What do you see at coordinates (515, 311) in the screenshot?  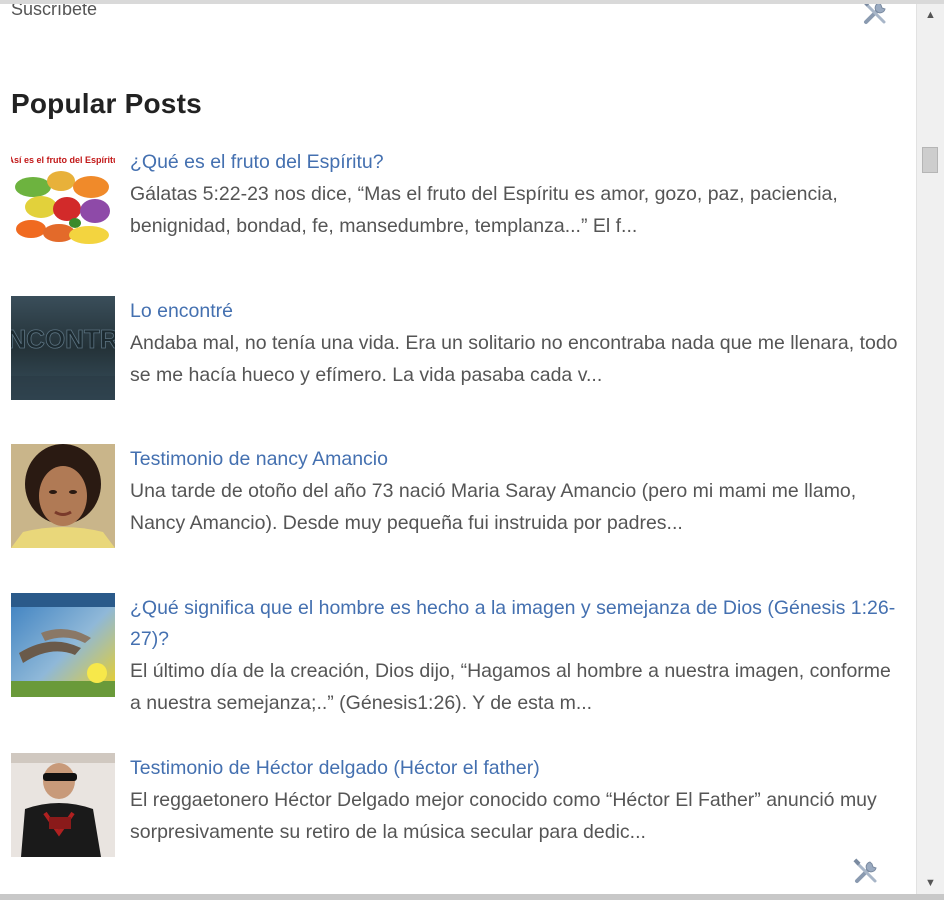 I see `post-title-link: Lo encontré` at bounding box center [515, 311].